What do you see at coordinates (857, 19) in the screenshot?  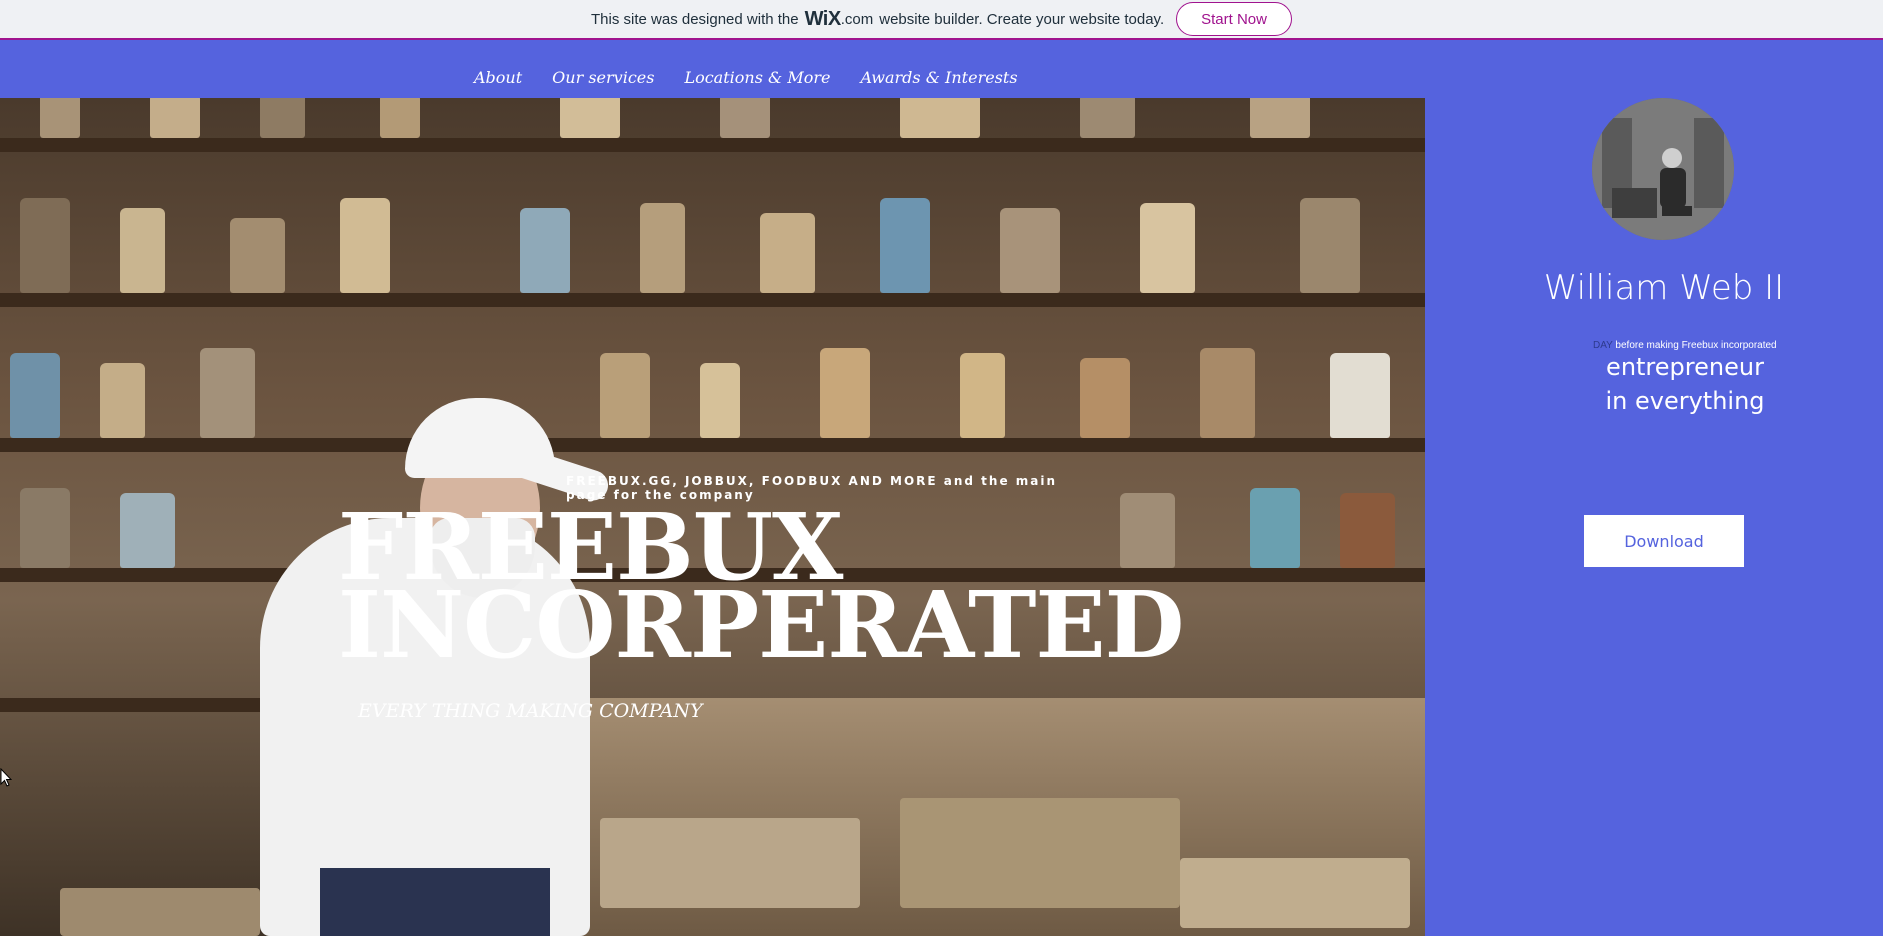 I see `wix-dotcom: .com` at bounding box center [857, 19].